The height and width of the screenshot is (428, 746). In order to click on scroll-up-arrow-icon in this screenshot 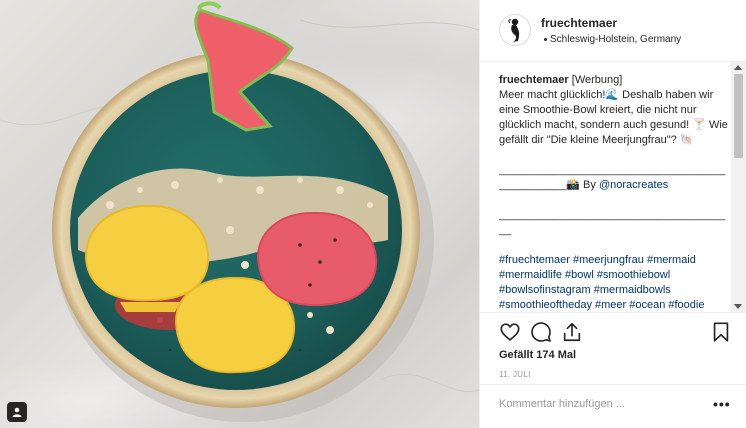, I will do `click(738, 67)`.